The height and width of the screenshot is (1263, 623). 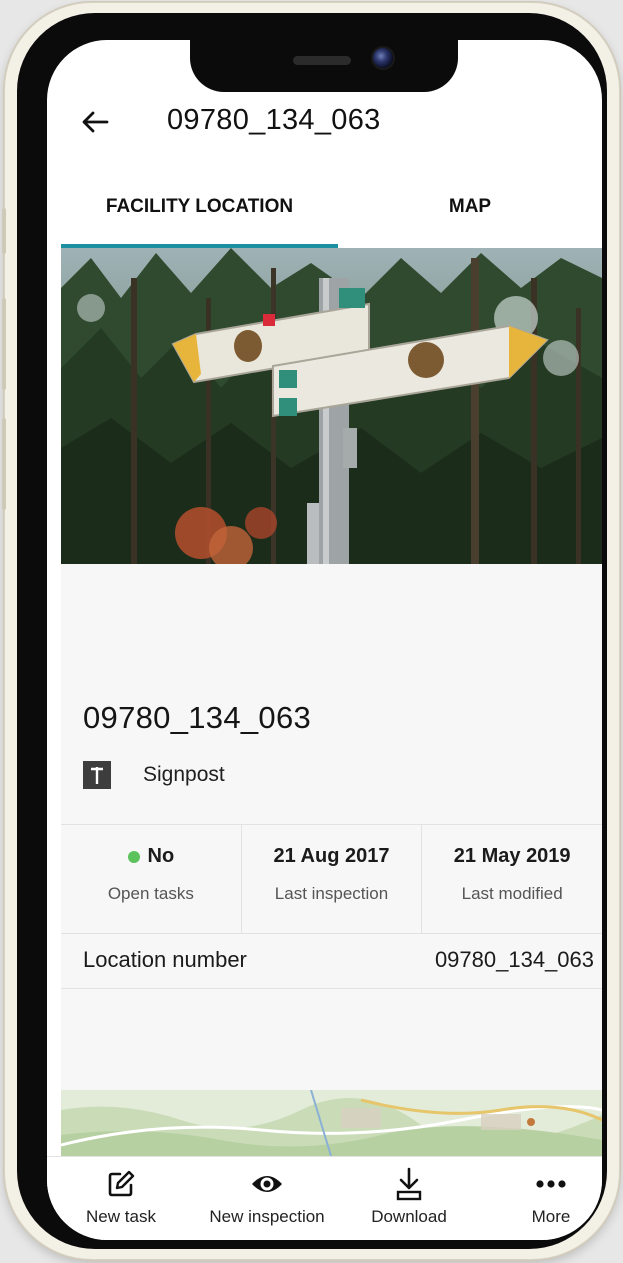 What do you see at coordinates (165, 959) in the screenshot?
I see `location-number-label: Location number` at bounding box center [165, 959].